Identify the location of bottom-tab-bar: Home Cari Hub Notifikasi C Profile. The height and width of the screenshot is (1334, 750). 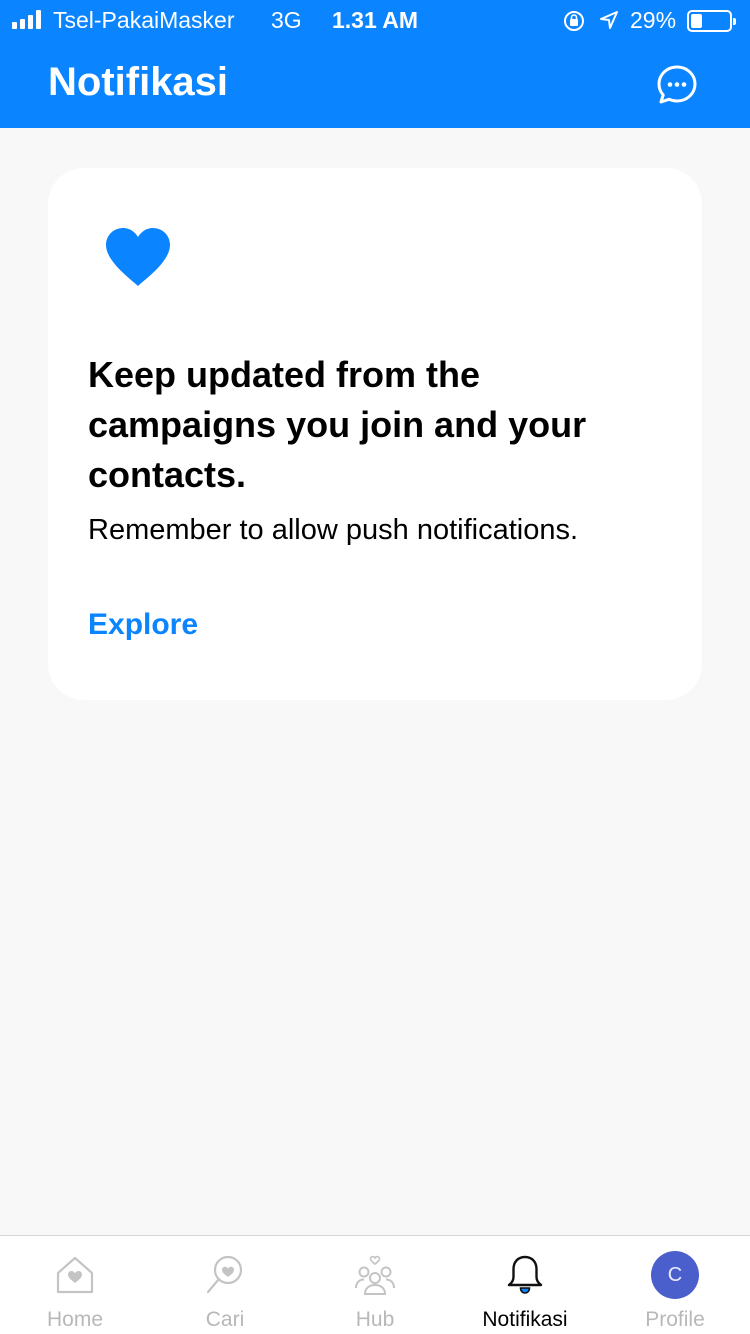
(375, 1284).